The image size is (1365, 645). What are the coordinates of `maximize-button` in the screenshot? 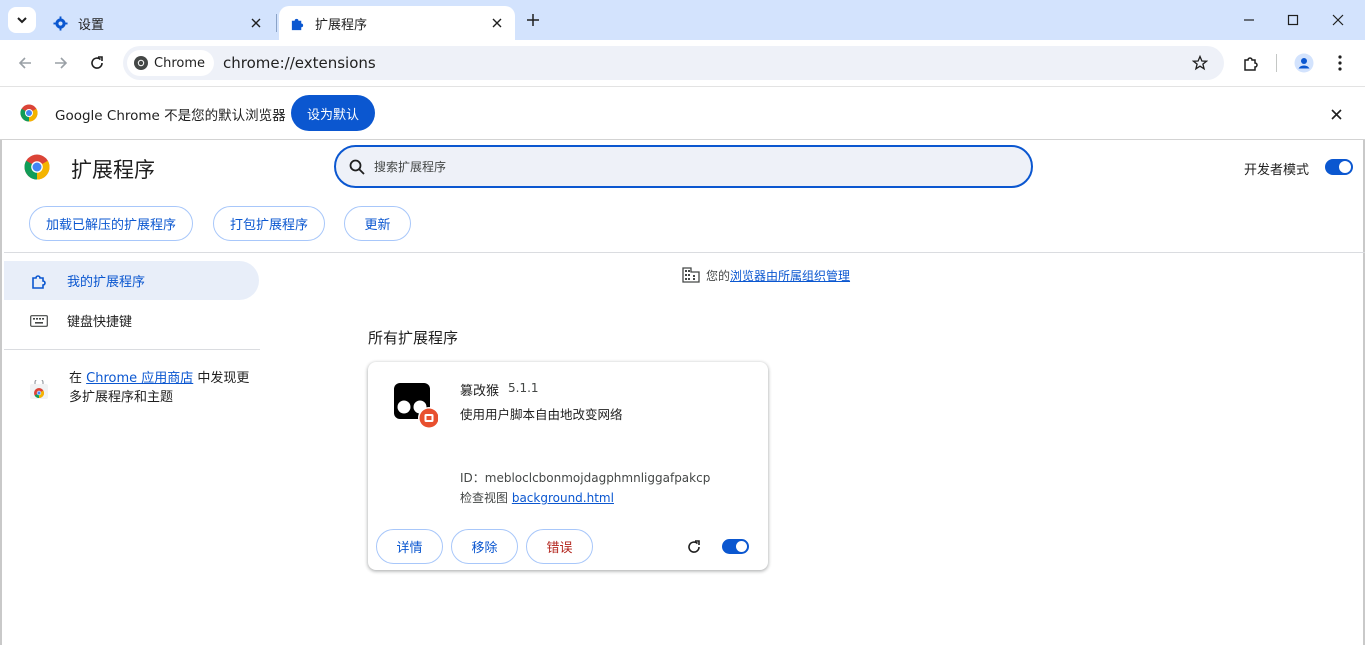 It's located at (1293, 20).